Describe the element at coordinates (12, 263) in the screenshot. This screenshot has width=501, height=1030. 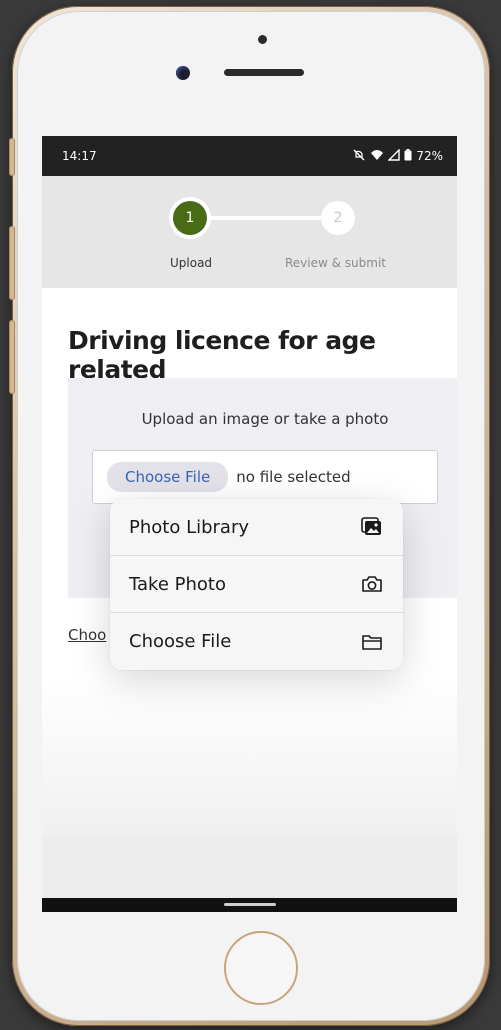
I see `volume-up-button` at that location.